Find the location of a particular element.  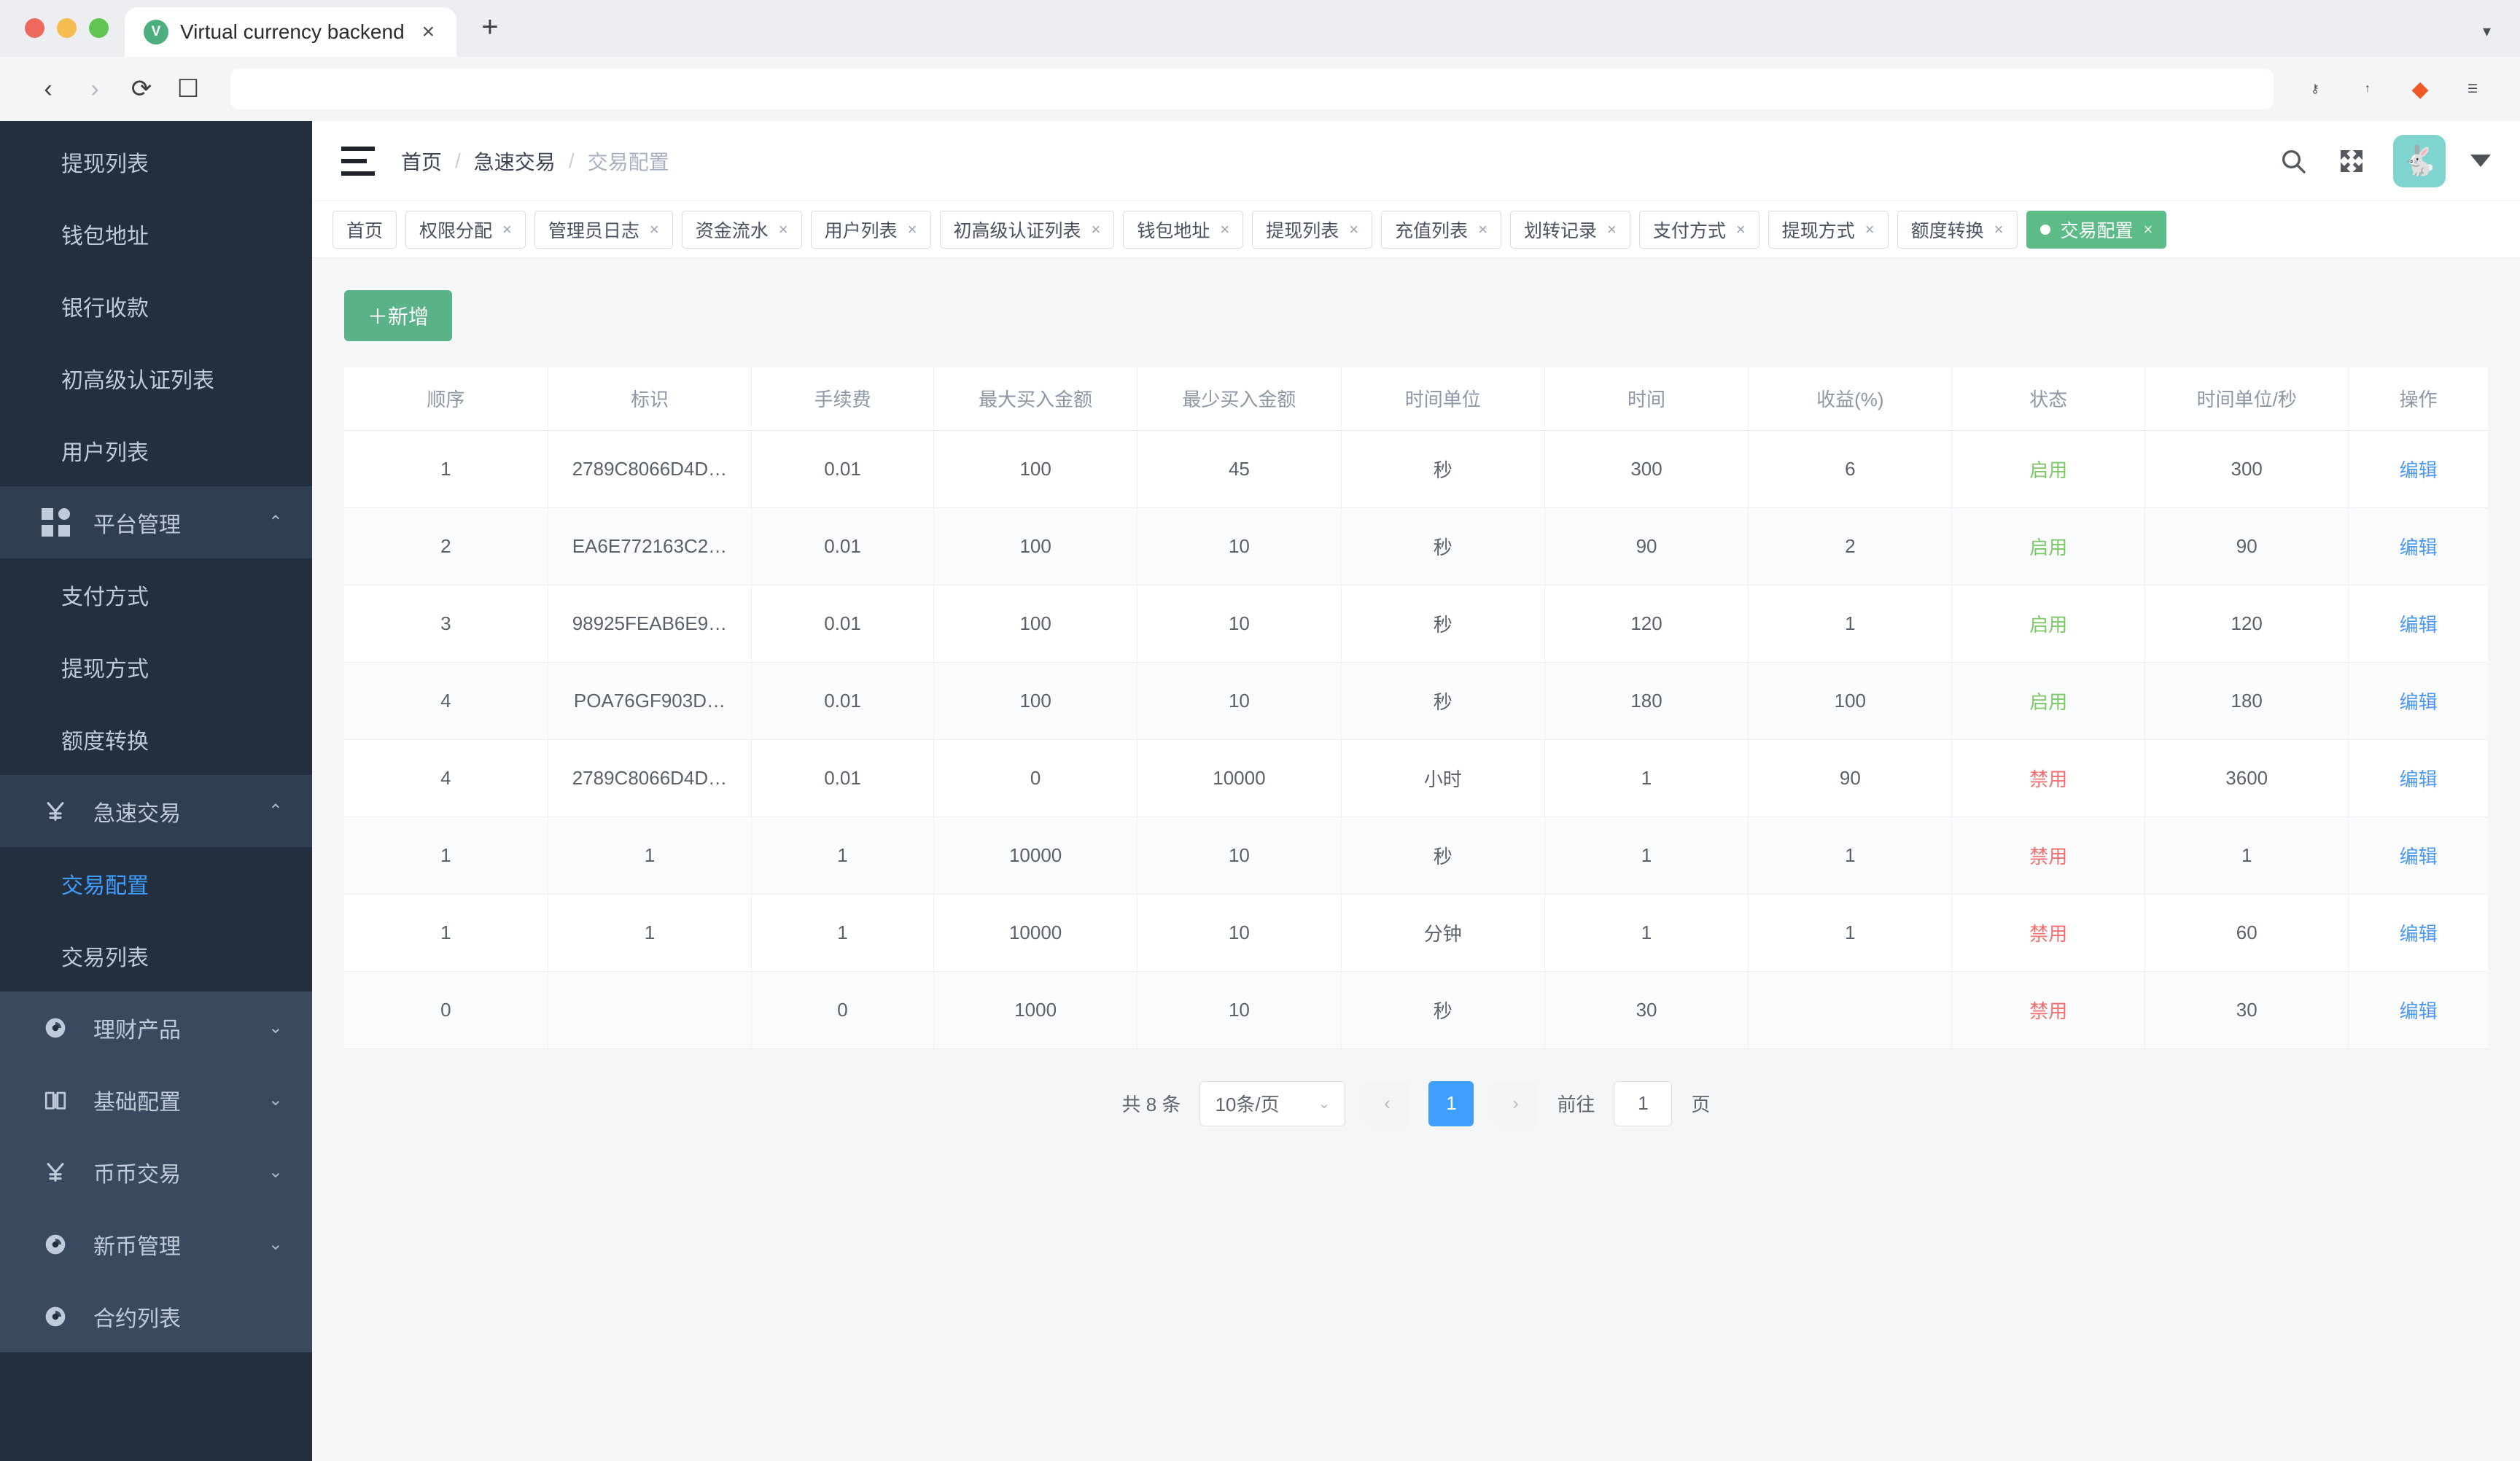

view-tab-user-list: 用户列表 × is located at coordinates (870, 229).